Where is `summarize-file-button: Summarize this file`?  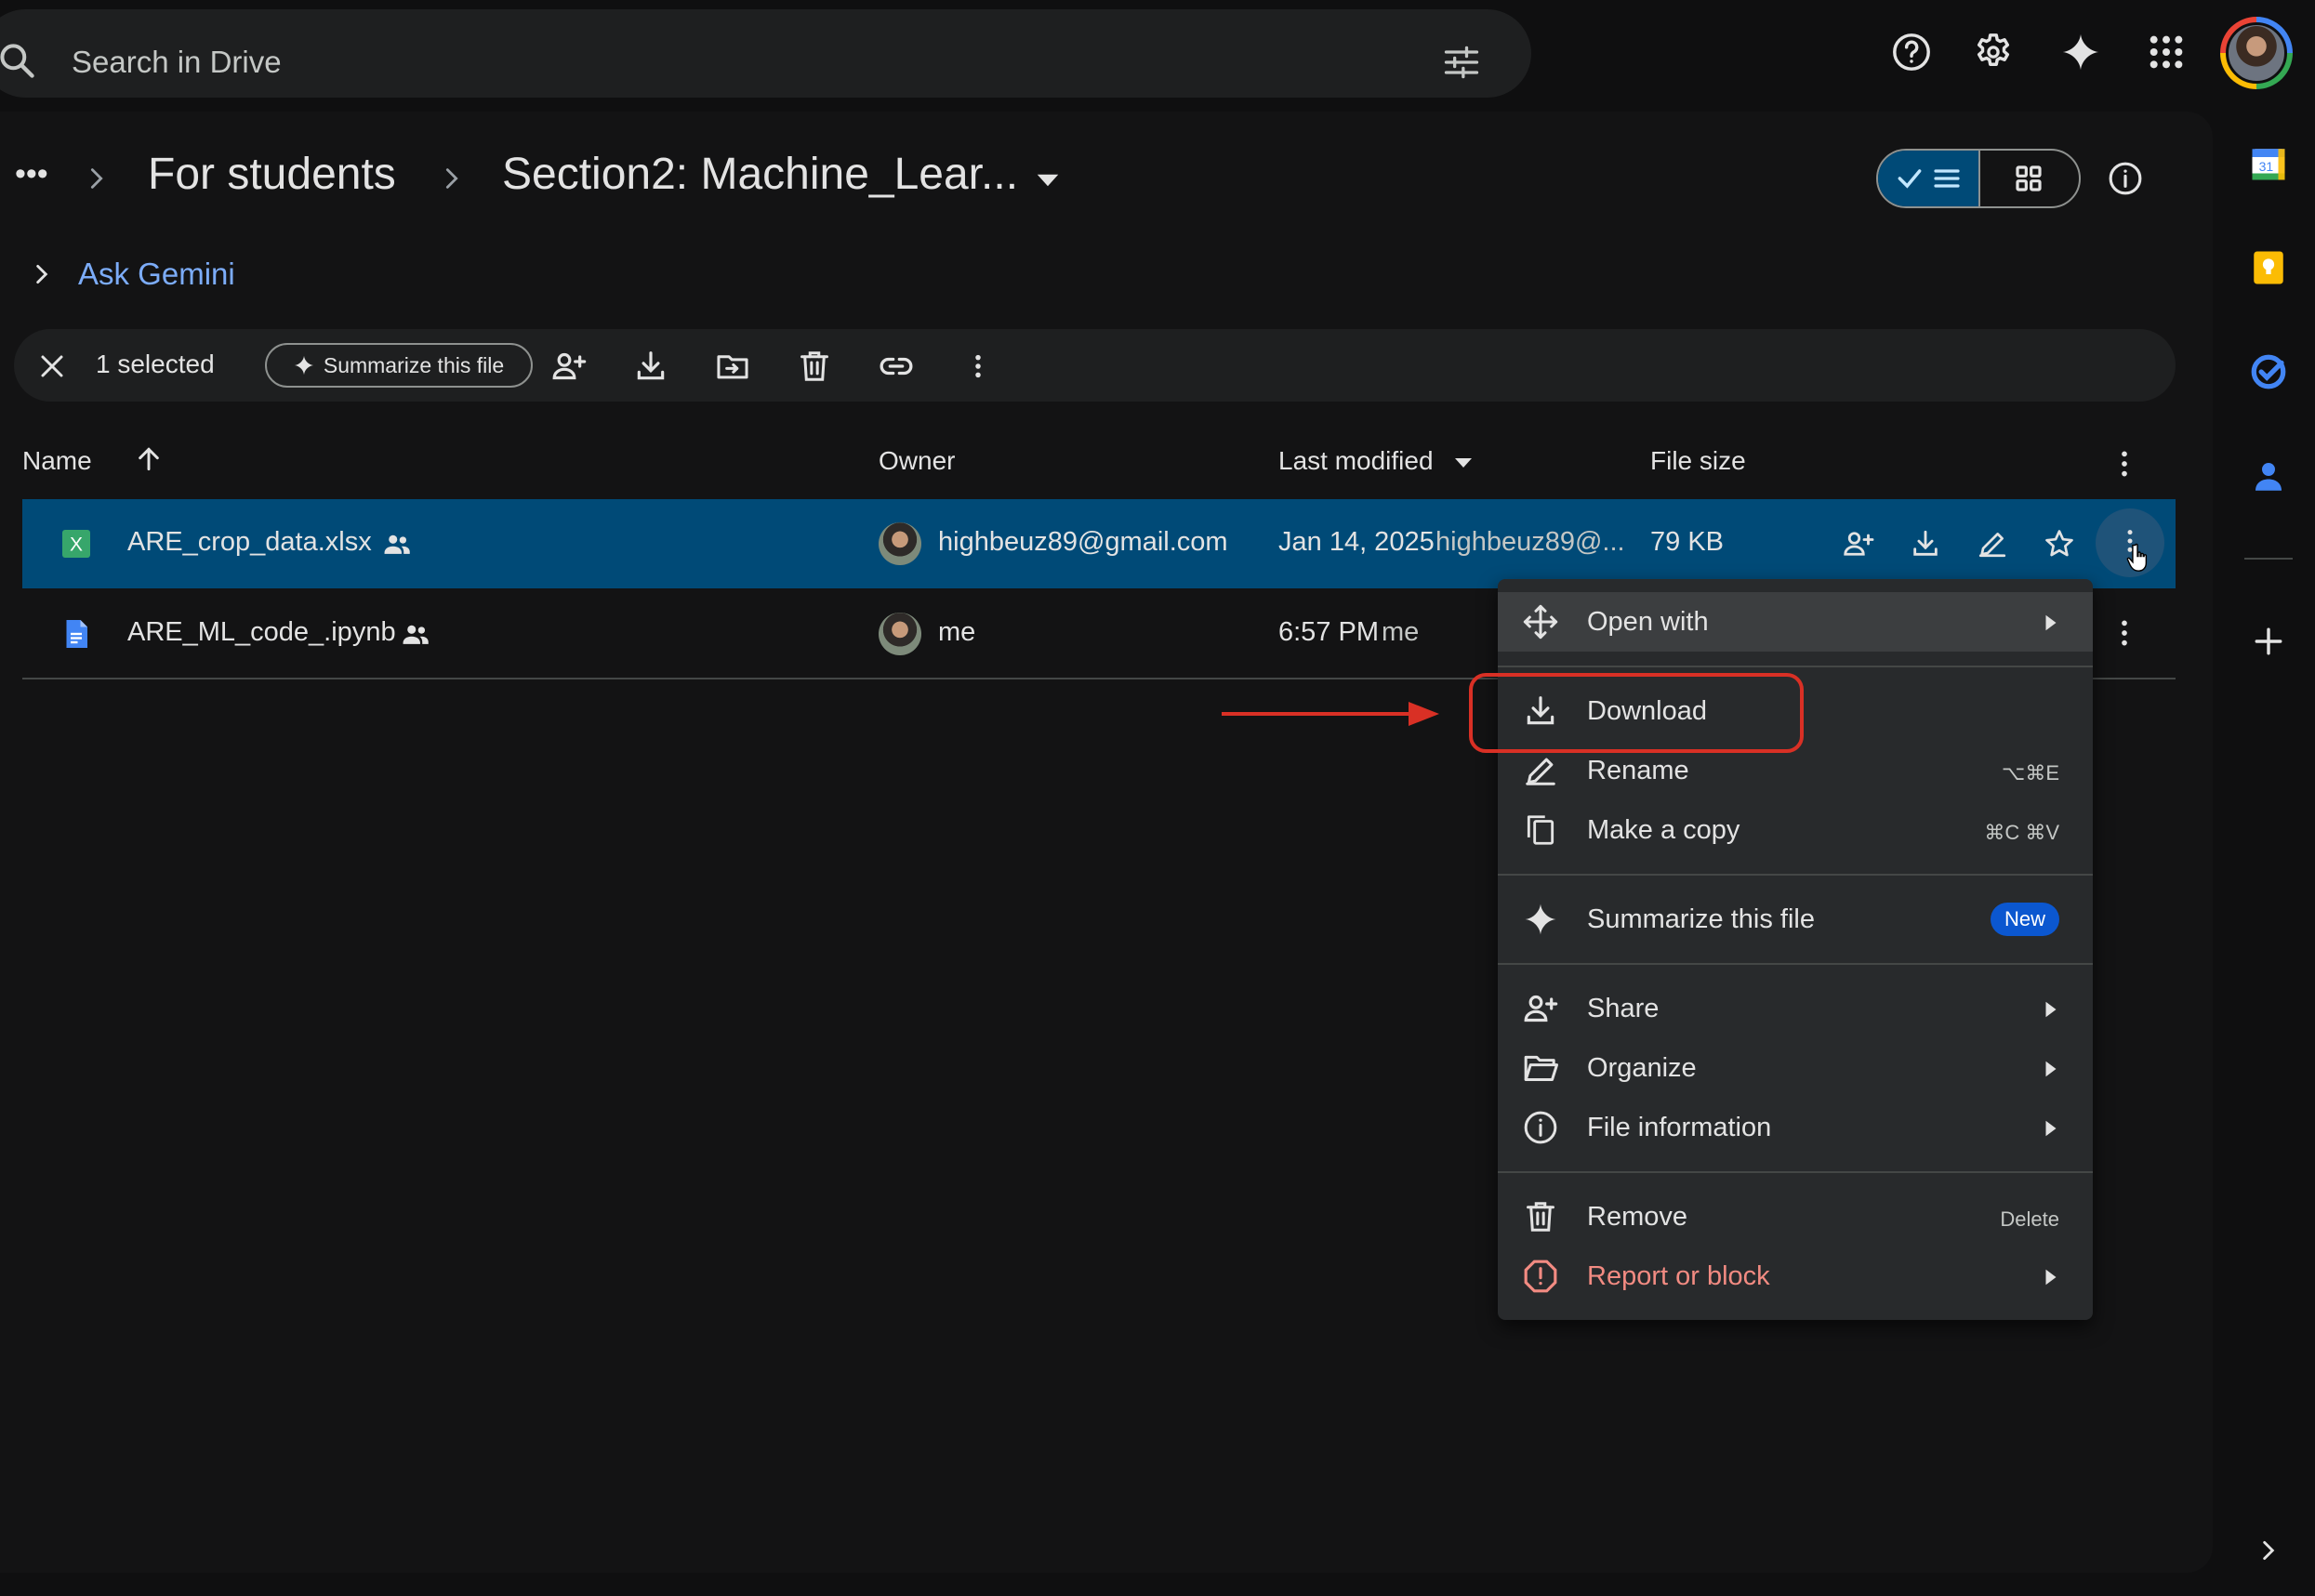 summarize-file-button: Summarize this file is located at coordinates (399, 365).